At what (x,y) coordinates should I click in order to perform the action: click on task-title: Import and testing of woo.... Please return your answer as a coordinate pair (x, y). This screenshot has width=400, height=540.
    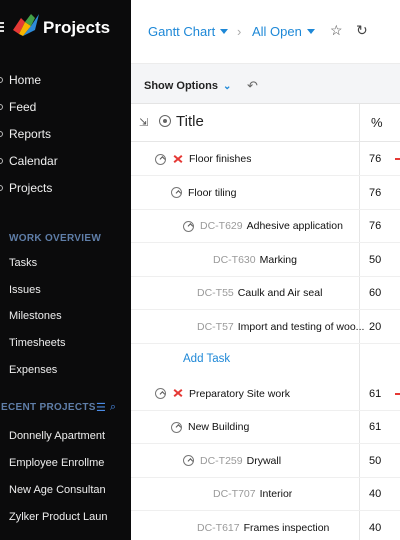
    Looking at the image, I should click on (301, 327).